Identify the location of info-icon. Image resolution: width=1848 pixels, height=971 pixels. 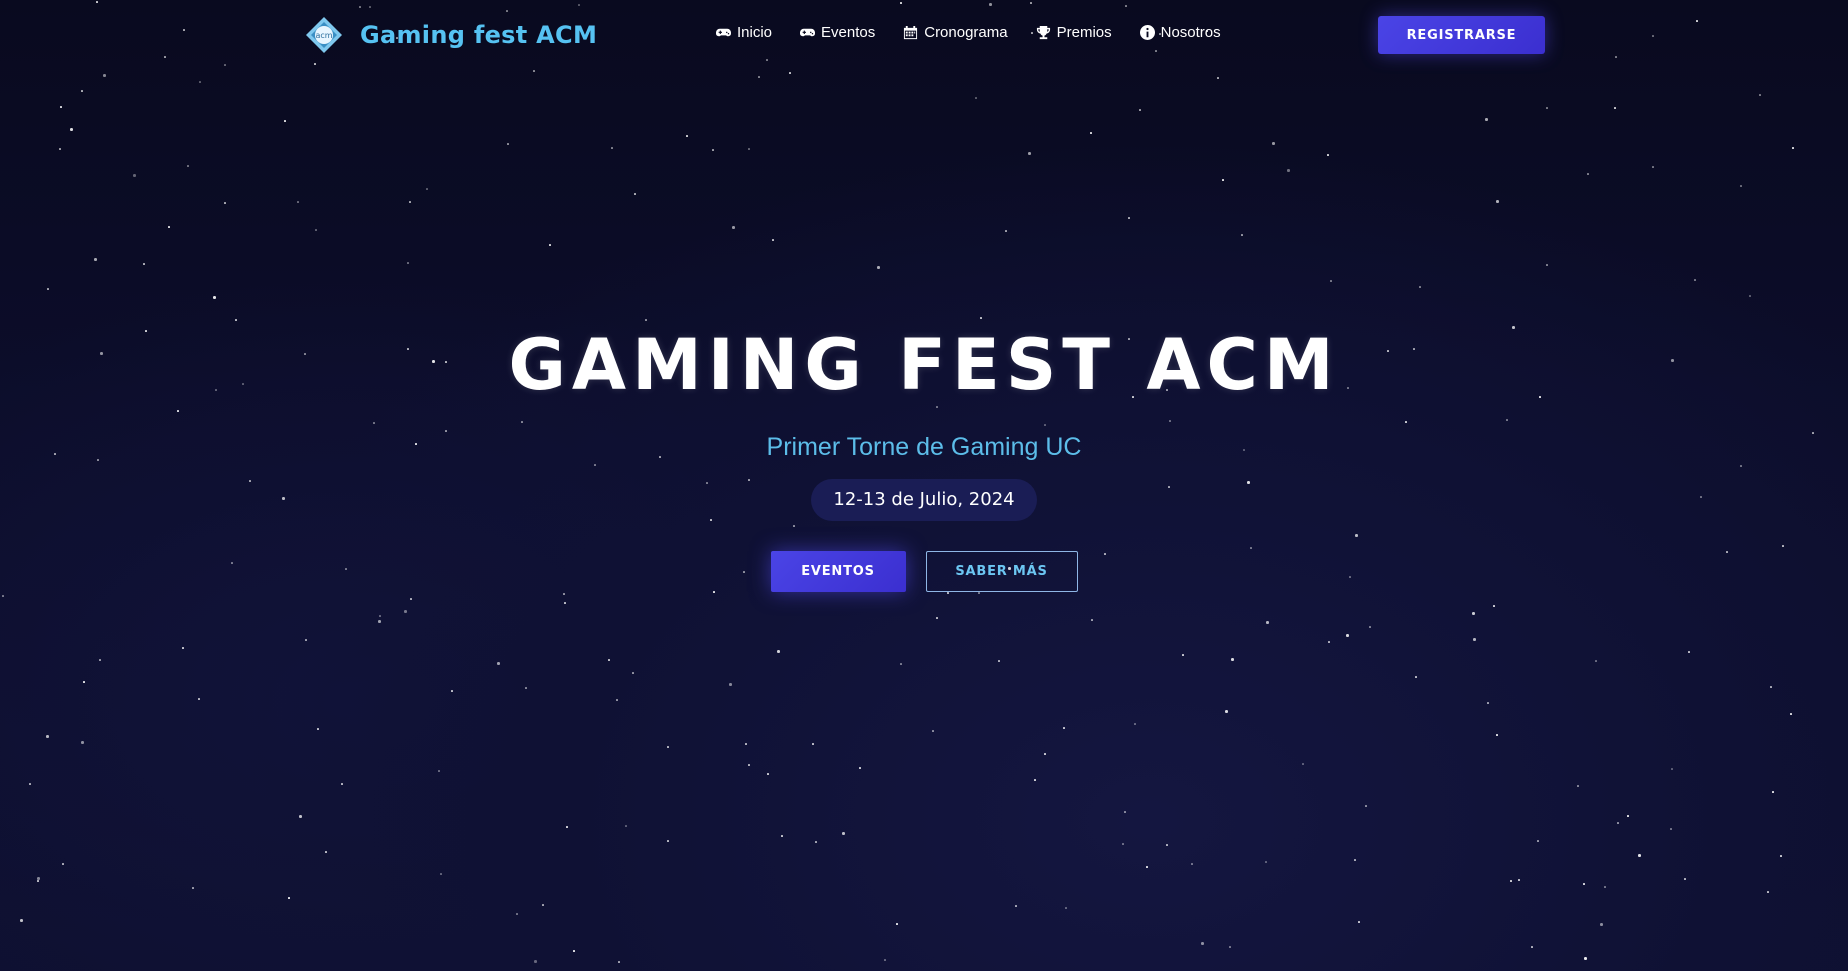
(1147, 32).